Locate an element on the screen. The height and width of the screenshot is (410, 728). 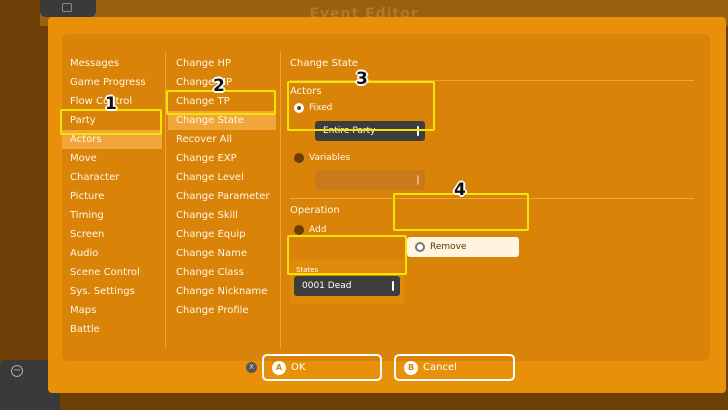
radio-selected-icon is located at coordinates (420, 247).